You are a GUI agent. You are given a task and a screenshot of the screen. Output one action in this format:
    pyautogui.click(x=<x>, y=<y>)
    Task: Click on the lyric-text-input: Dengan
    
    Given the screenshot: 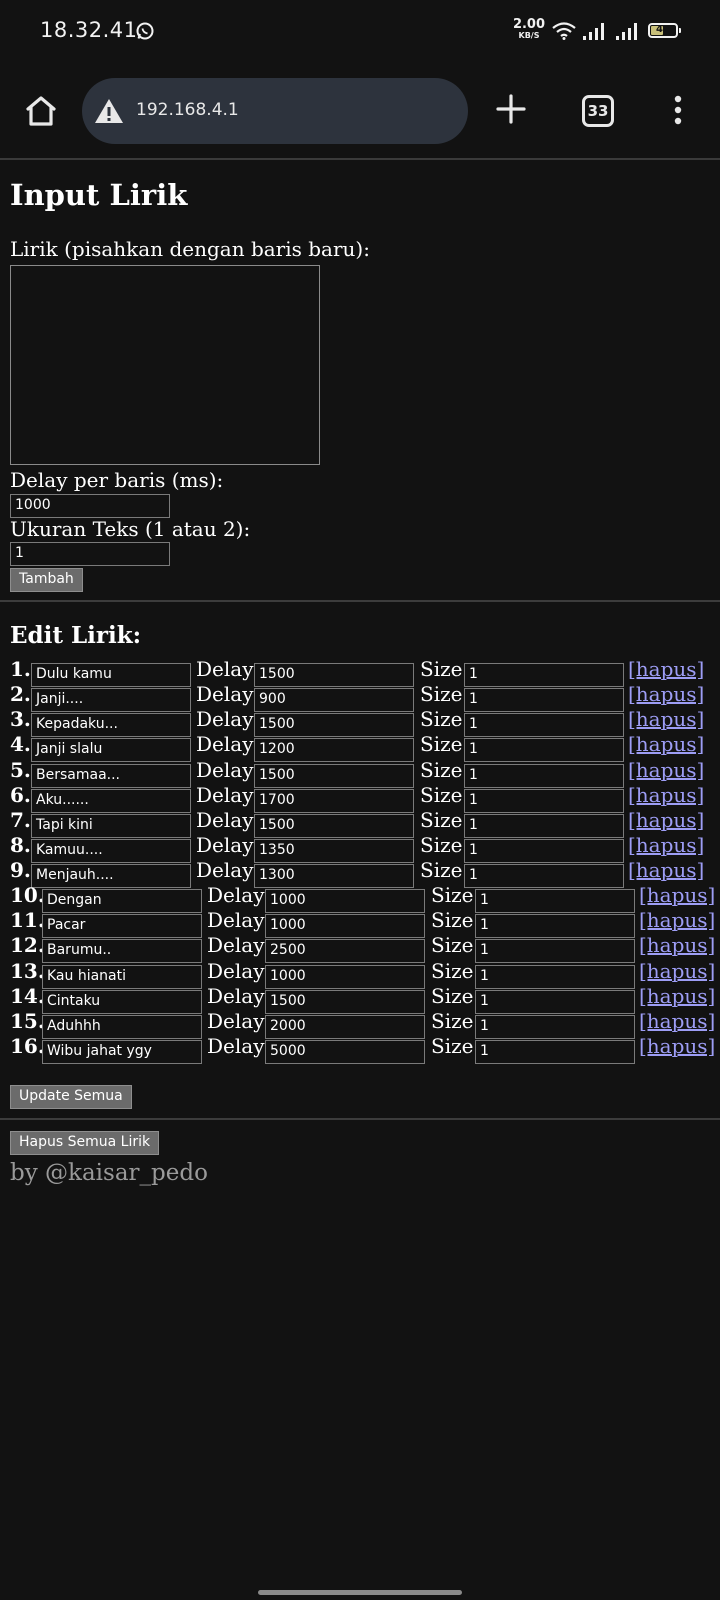 What is the action you would take?
    pyautogui.click(x=122, y=901)
    